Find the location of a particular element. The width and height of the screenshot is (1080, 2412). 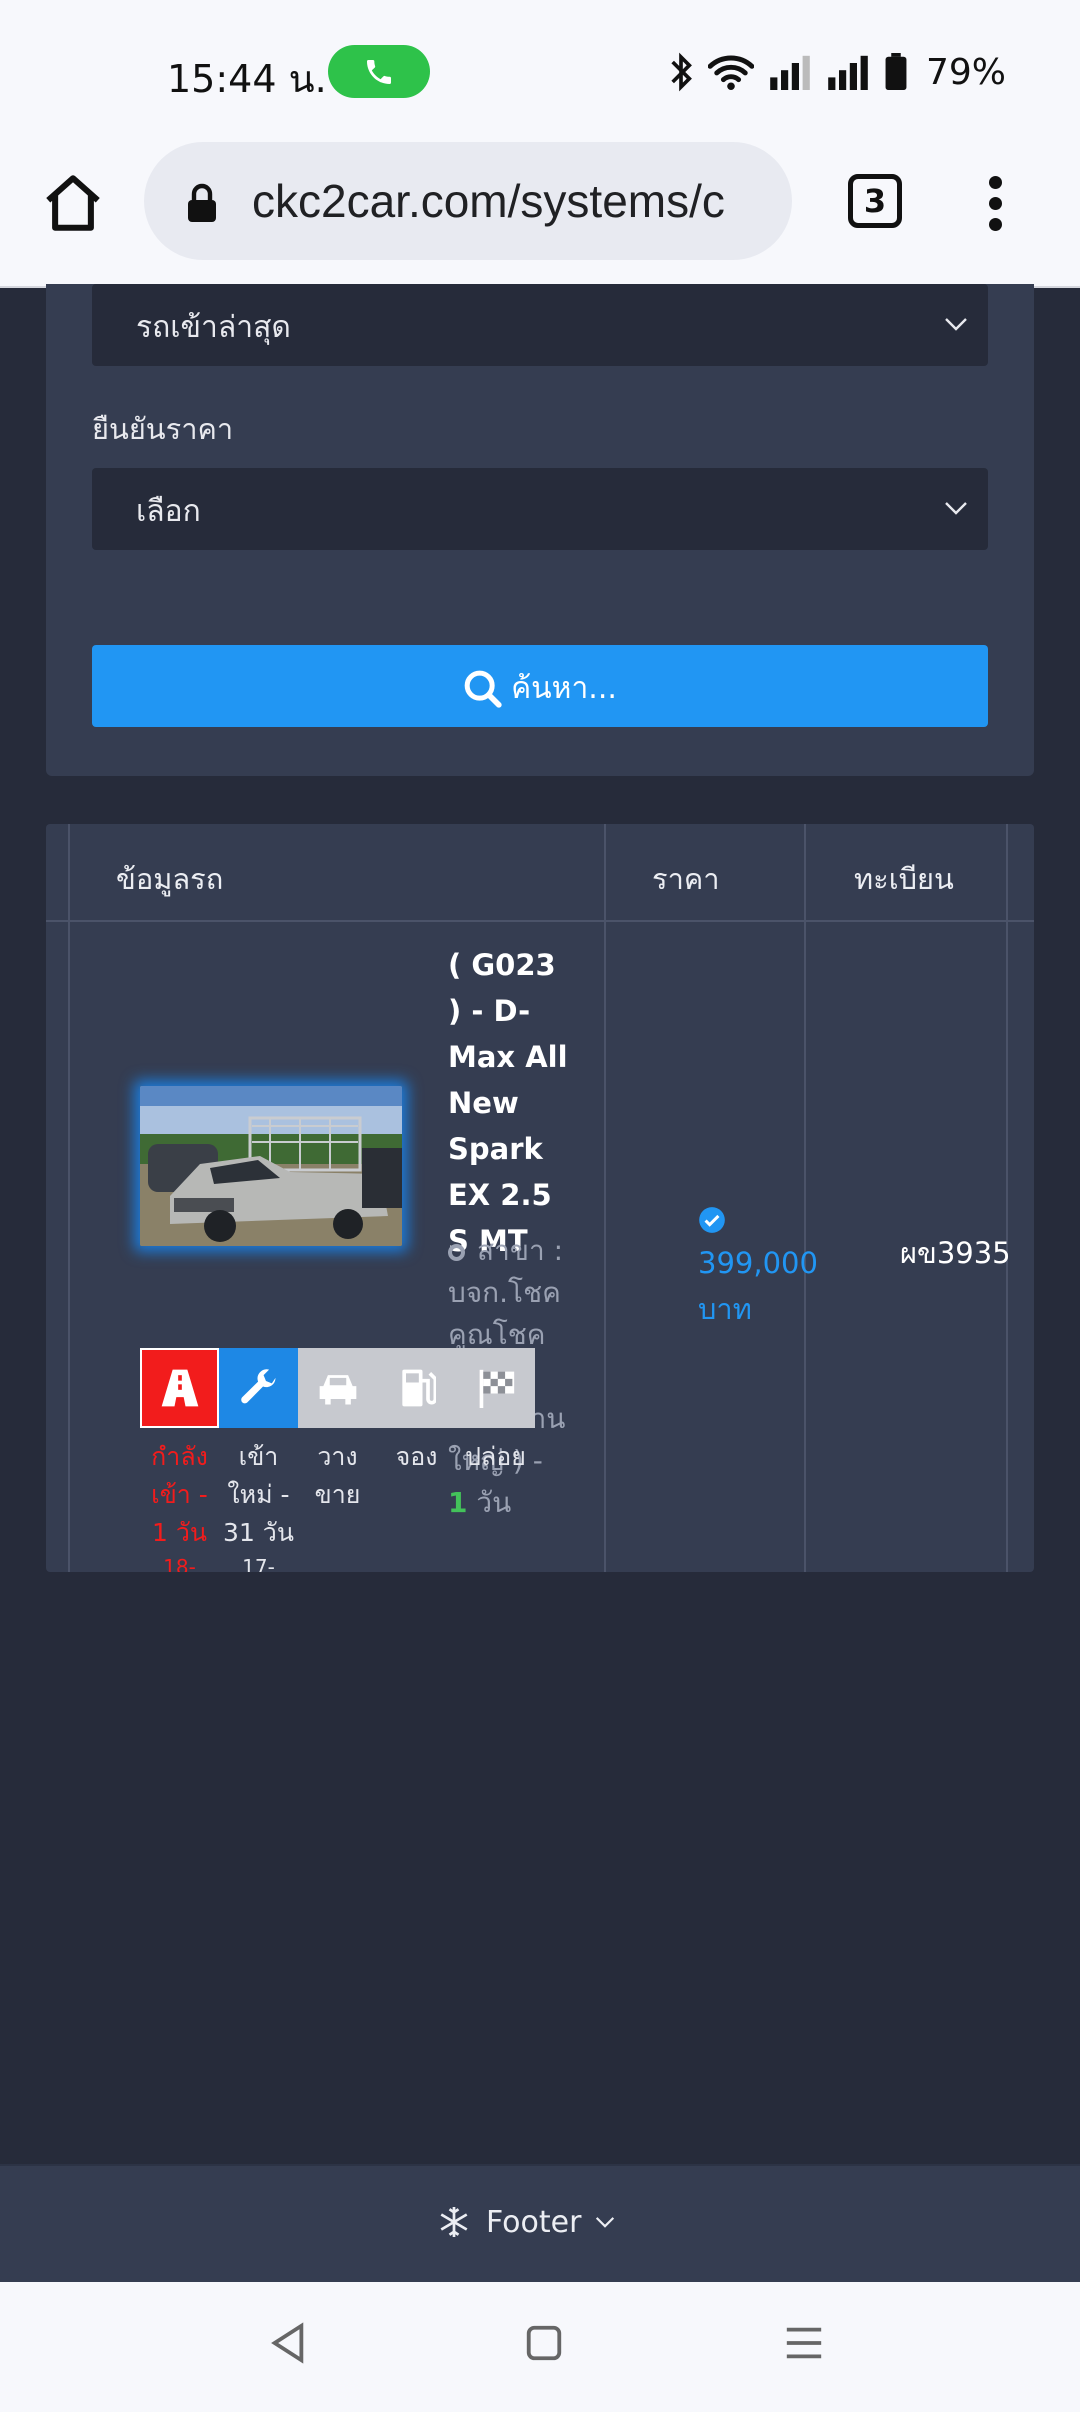

wrench-icon is located at coordinates (258, 1386).